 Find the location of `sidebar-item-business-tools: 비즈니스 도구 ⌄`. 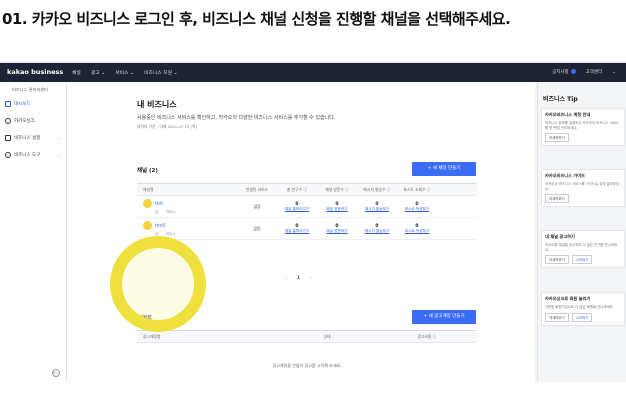

sidebar-item-business-tools: 비즈니스 도구 ⌄ is located at coordinates (34, 154).